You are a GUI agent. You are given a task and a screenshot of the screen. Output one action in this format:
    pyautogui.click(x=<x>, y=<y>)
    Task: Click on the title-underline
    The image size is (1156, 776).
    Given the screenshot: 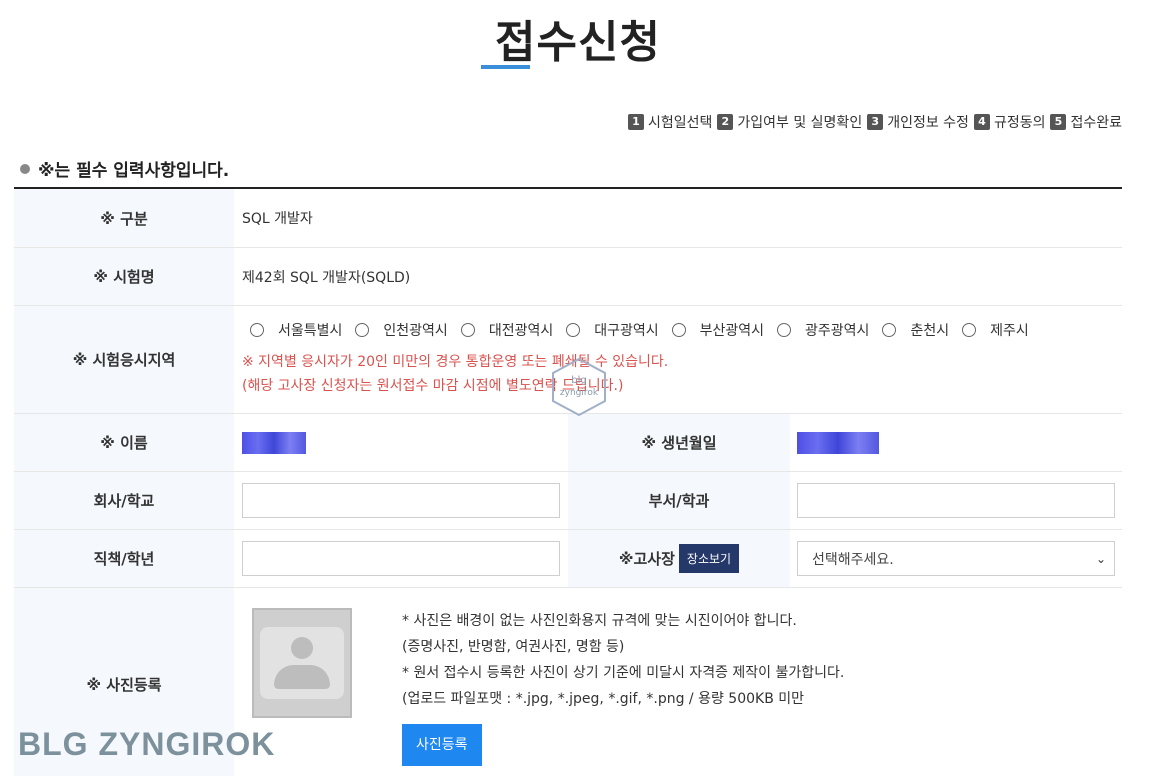 What is the action you would take?
    pyautogui.click(x=505, y=67)
    